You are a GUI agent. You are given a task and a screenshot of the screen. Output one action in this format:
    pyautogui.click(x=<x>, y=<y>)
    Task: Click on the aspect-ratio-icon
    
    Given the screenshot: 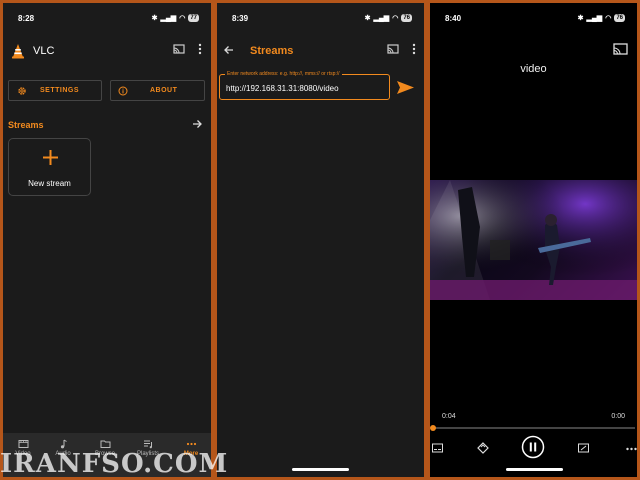 What is the action you would take?
    pyautogui.click(x=583, y=448)
    